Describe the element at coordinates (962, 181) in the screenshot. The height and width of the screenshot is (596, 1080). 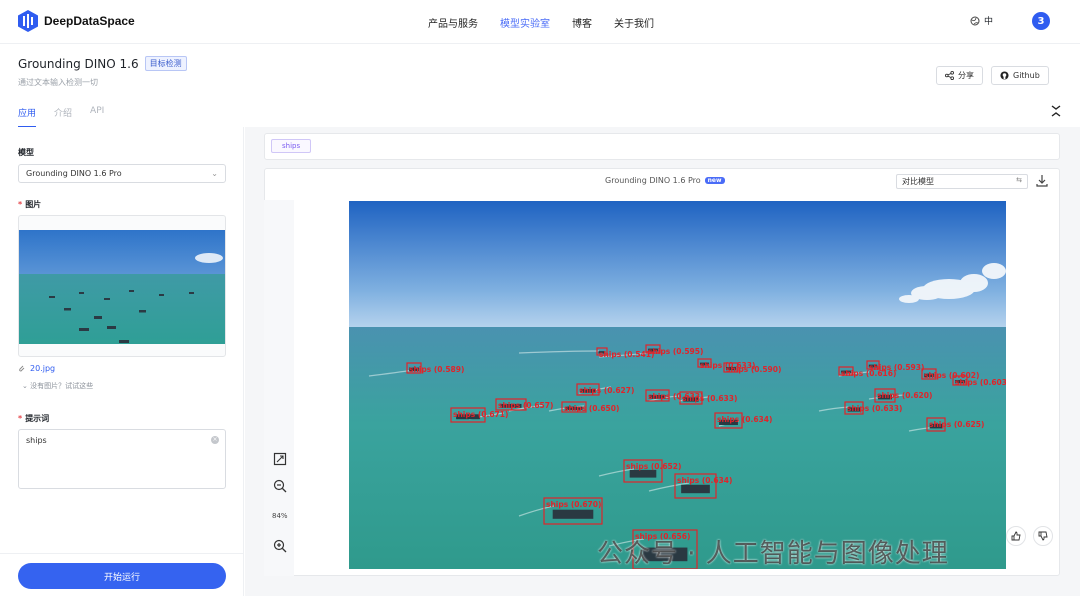
I see `compare-model-select: 对比模型 ⇆` at that location.